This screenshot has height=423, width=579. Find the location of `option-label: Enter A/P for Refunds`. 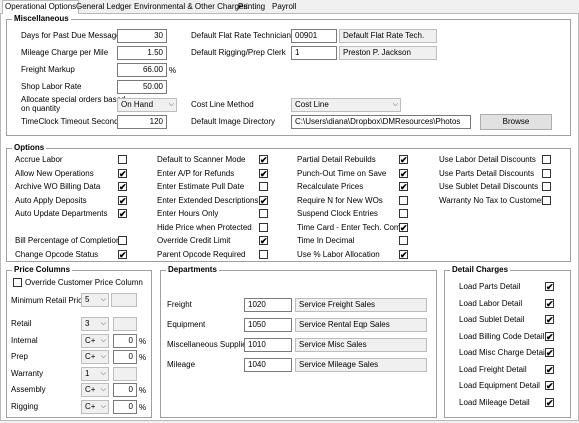

option-label: Enter A/P for Refunds is located at coordinates (196, 173).